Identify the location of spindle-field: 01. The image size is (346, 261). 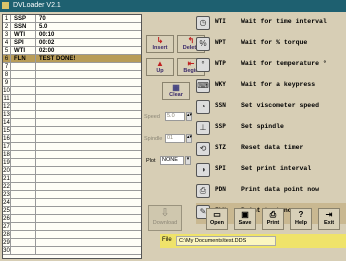
(175, 138).